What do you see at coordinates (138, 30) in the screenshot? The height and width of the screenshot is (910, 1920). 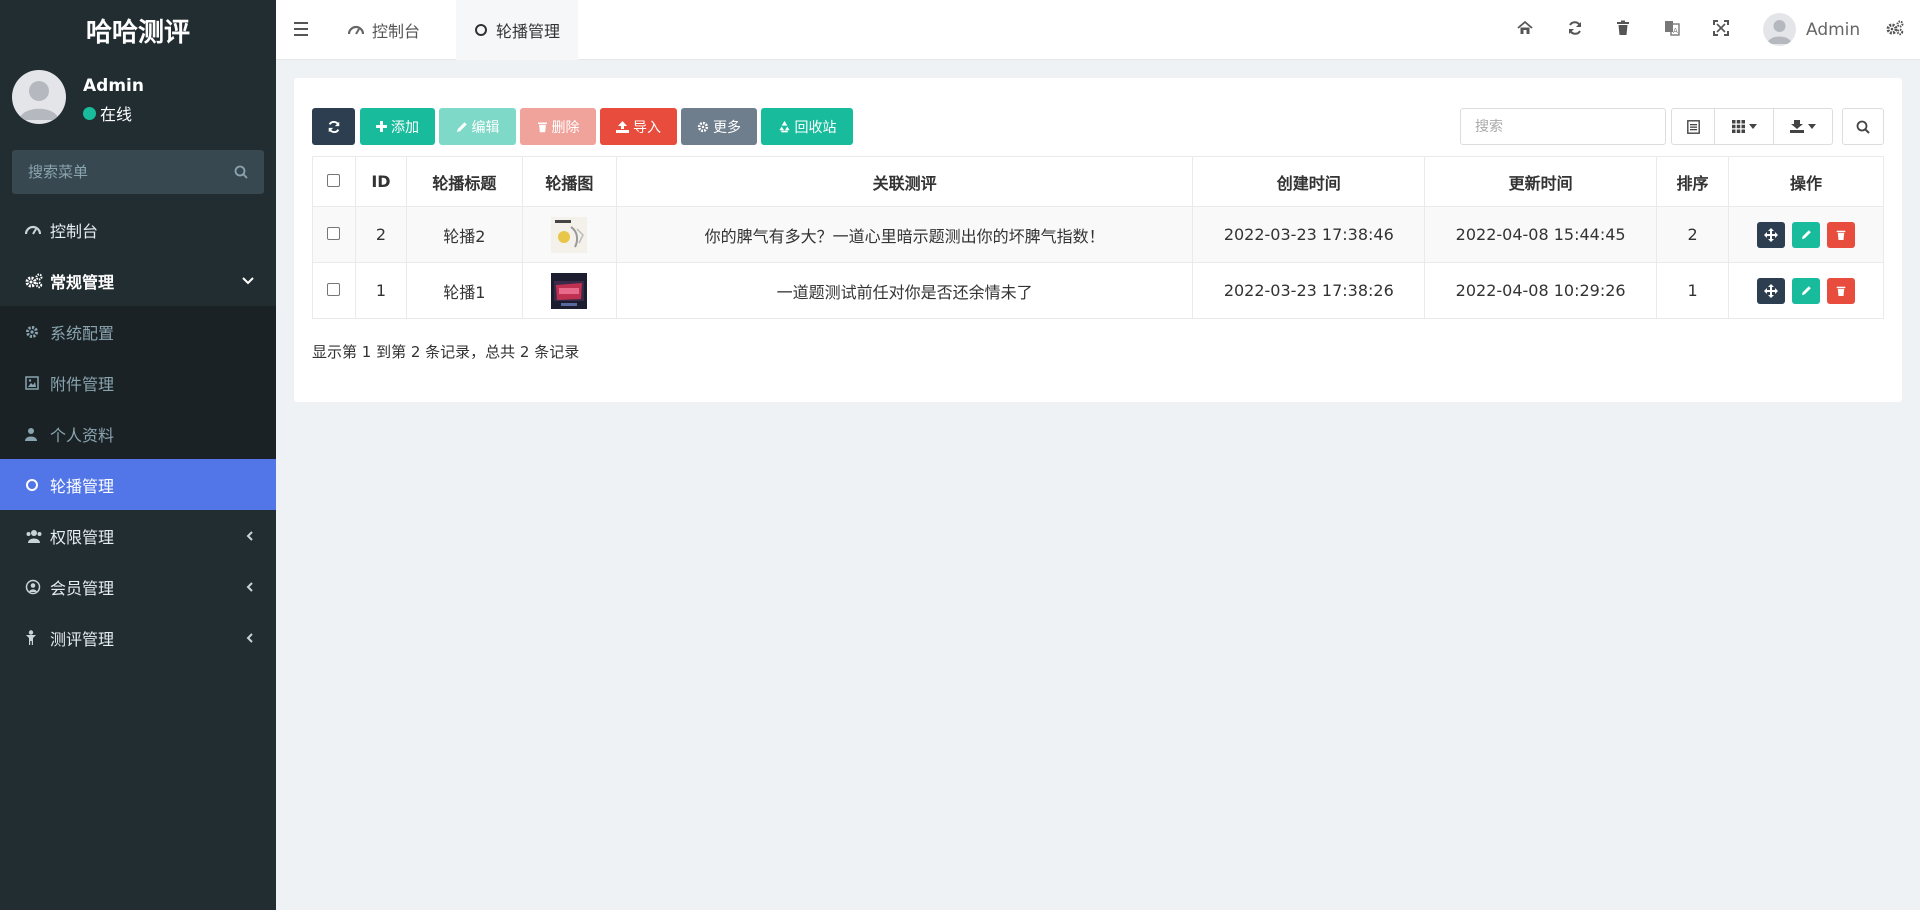 I see `app-logo: 哈哈测评` at bounding box center [138, 30].